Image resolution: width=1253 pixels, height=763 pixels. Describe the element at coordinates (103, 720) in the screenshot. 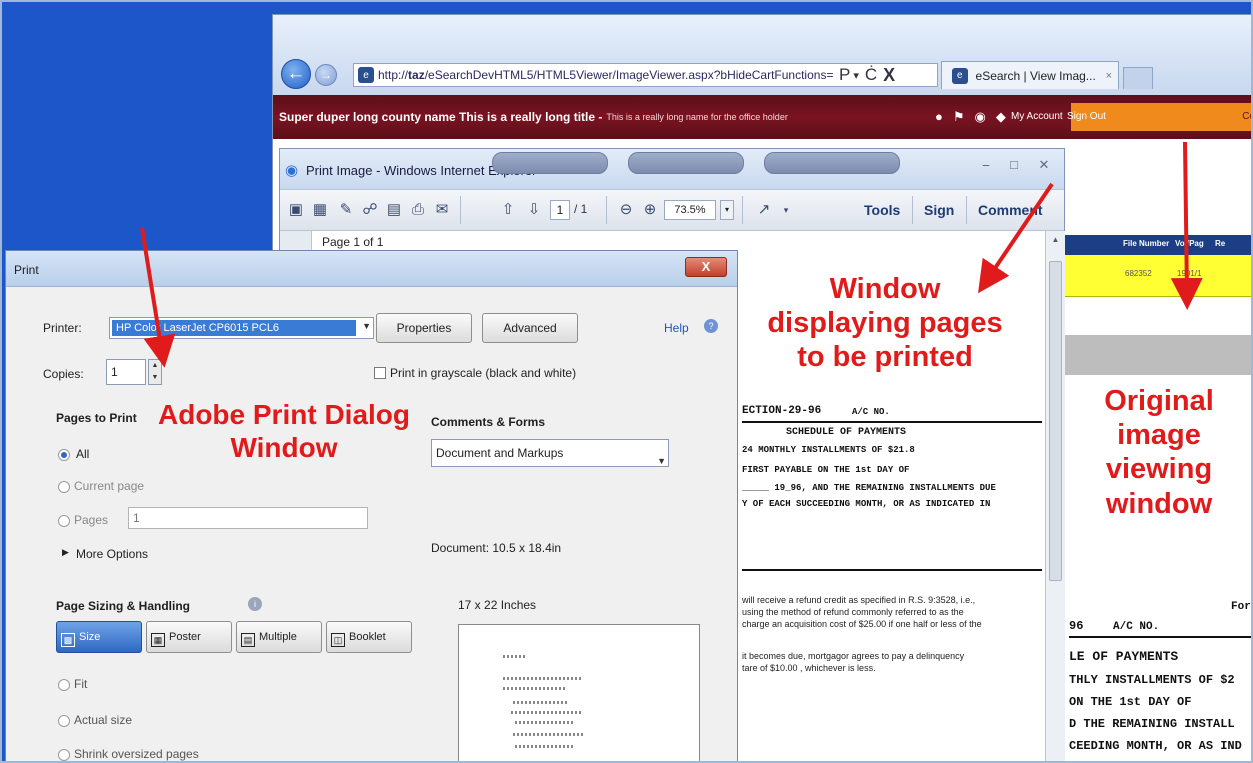

I see `radio-actual-size-label: Actual size` at that location.